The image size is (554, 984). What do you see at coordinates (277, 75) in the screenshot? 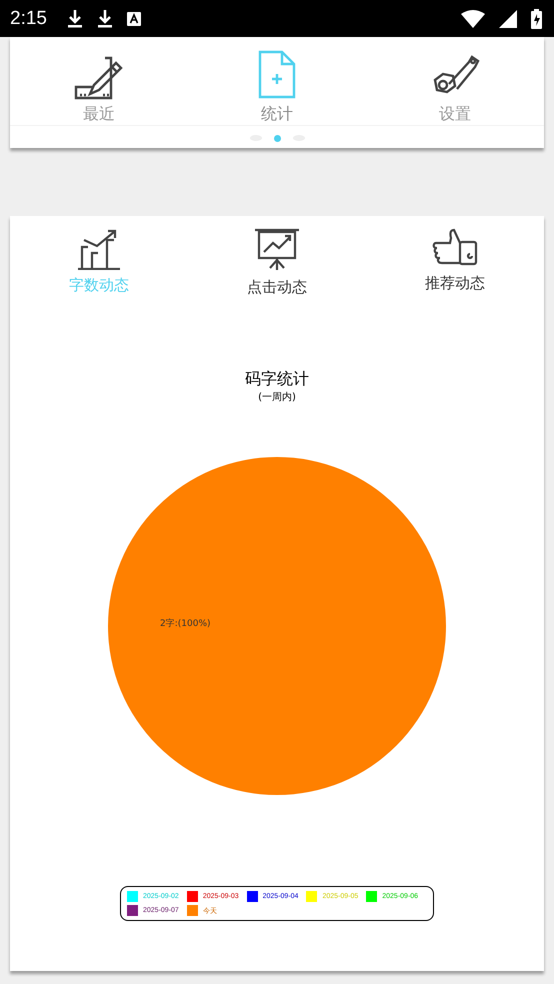
I see `document-plus-icon` at bounding box center [277, 75].